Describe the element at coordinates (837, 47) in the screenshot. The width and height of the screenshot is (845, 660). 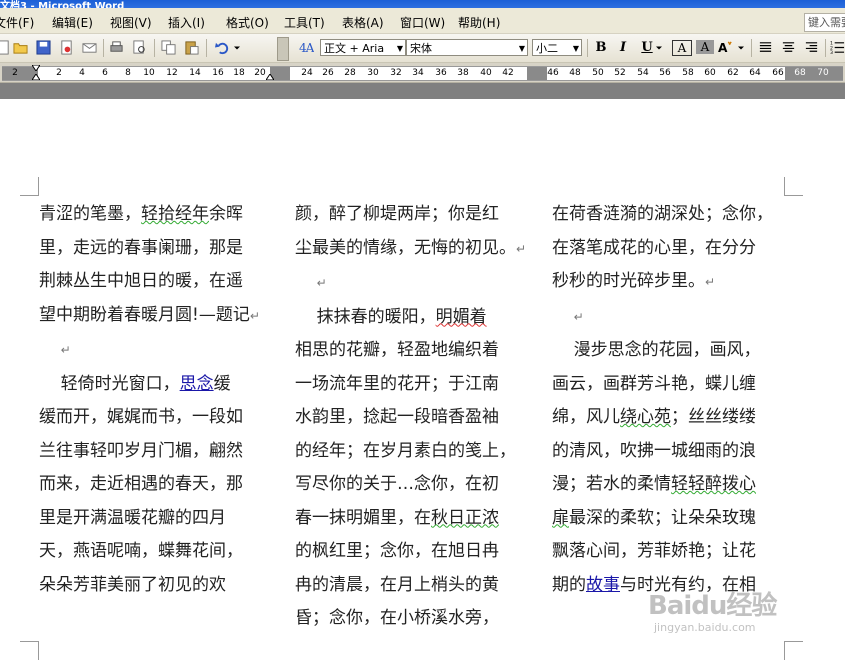
I see `numbered-list-icon: 123` at that location.